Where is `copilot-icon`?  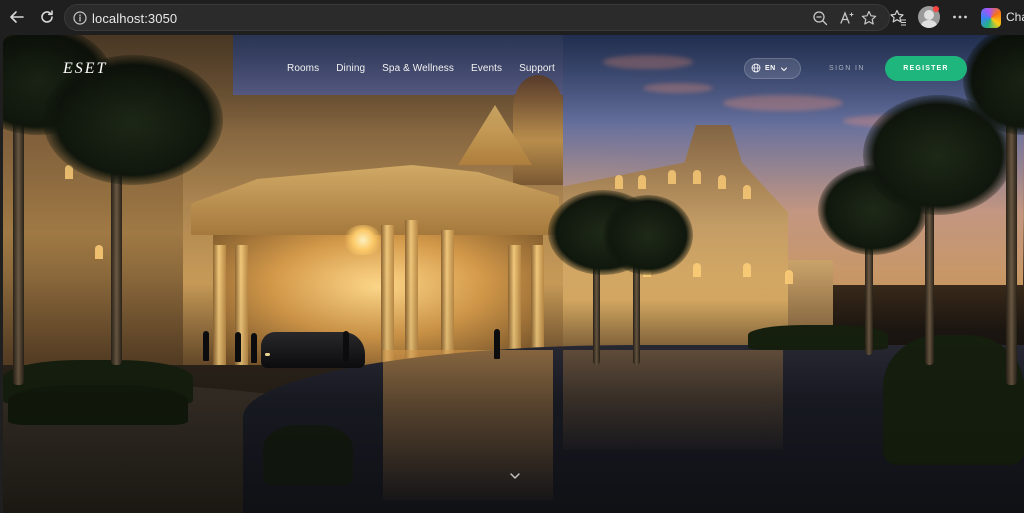
copilot-icon is located at coordinates (991, 18).